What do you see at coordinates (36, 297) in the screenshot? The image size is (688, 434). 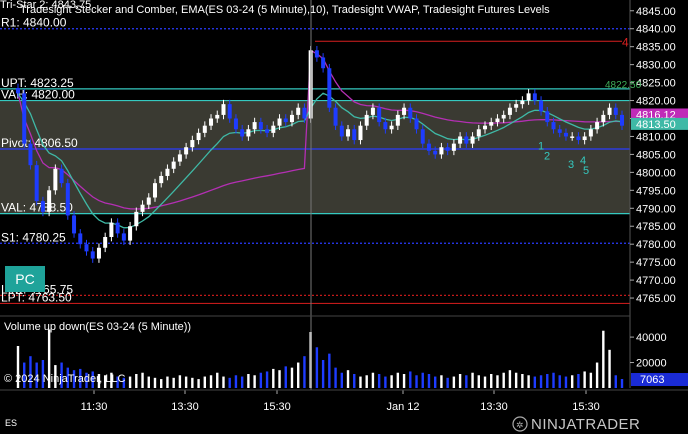 I see `level-label-lpt: LPT: 4763.50` at bounding box center [36, 297].